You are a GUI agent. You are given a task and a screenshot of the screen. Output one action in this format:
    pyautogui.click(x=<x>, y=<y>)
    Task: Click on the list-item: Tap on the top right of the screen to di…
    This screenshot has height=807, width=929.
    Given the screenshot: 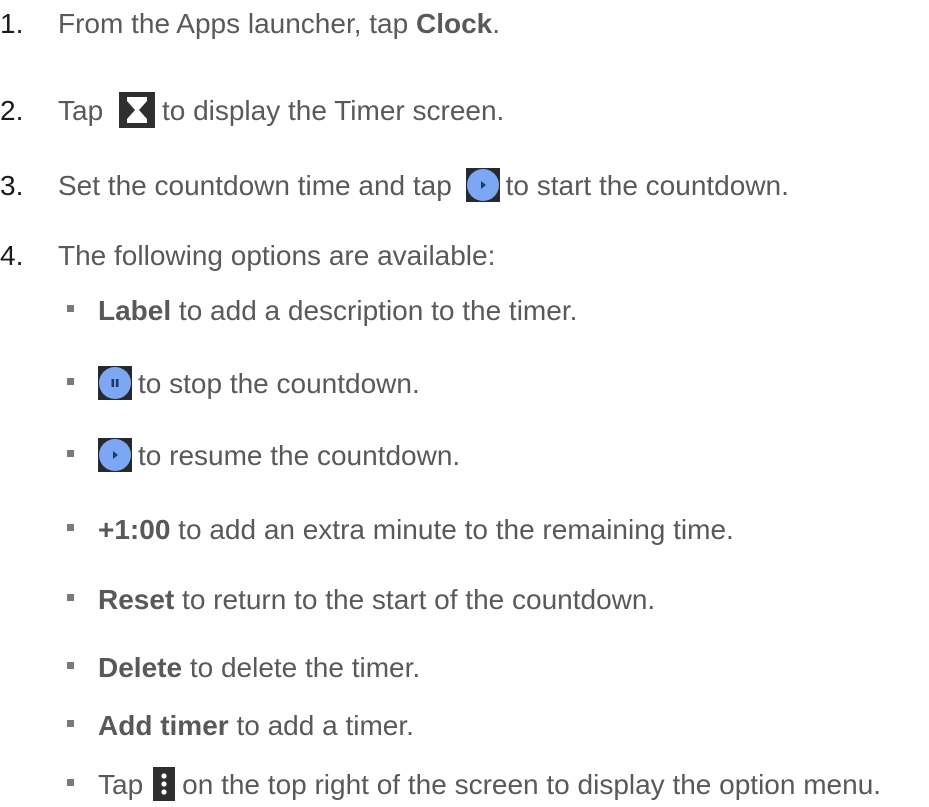 What is the action you would take?
    pyautogui.click(x=474, y=785)
    